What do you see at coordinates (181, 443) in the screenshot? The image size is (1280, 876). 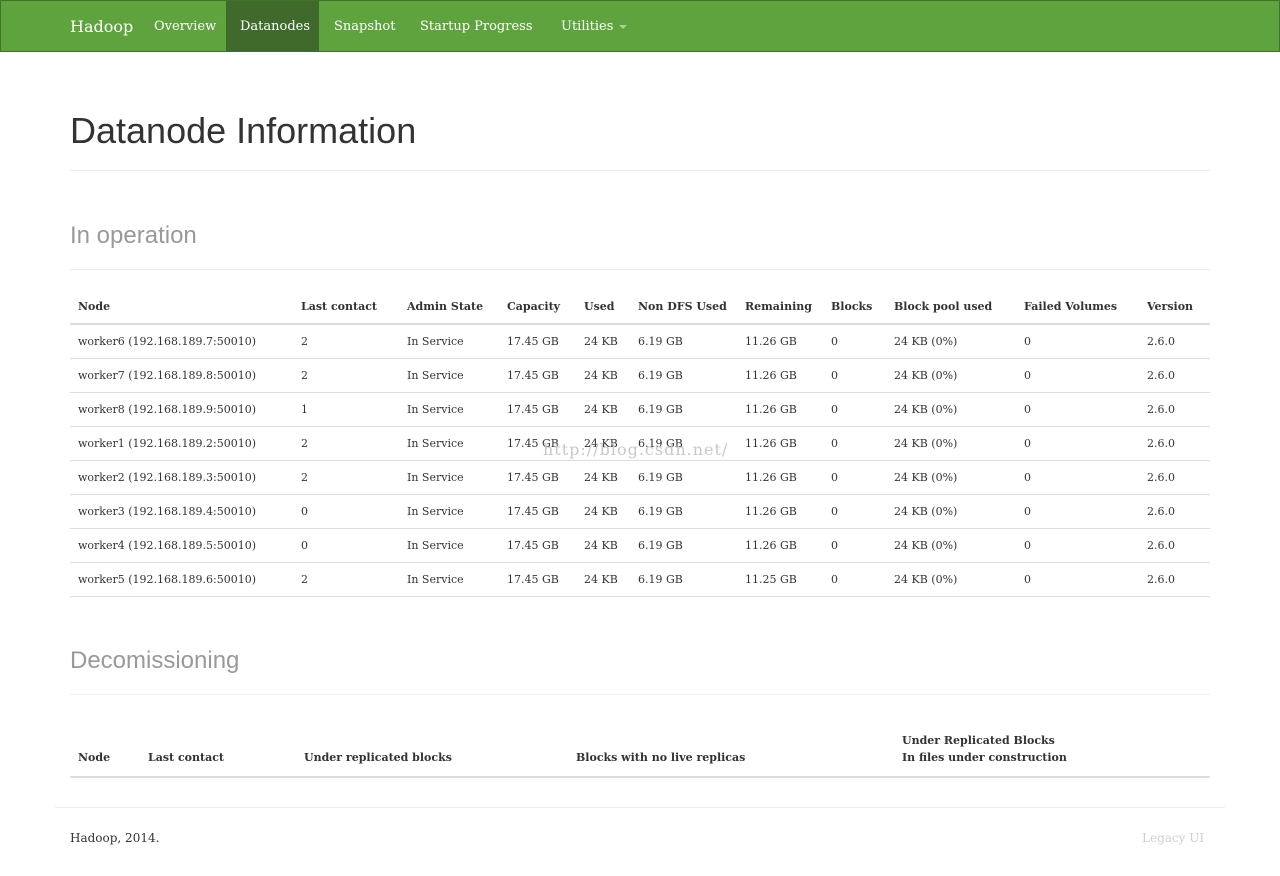 I see `table-cell: worker1 (192.168.189.2:50010)` at bounding box center [181, 443].